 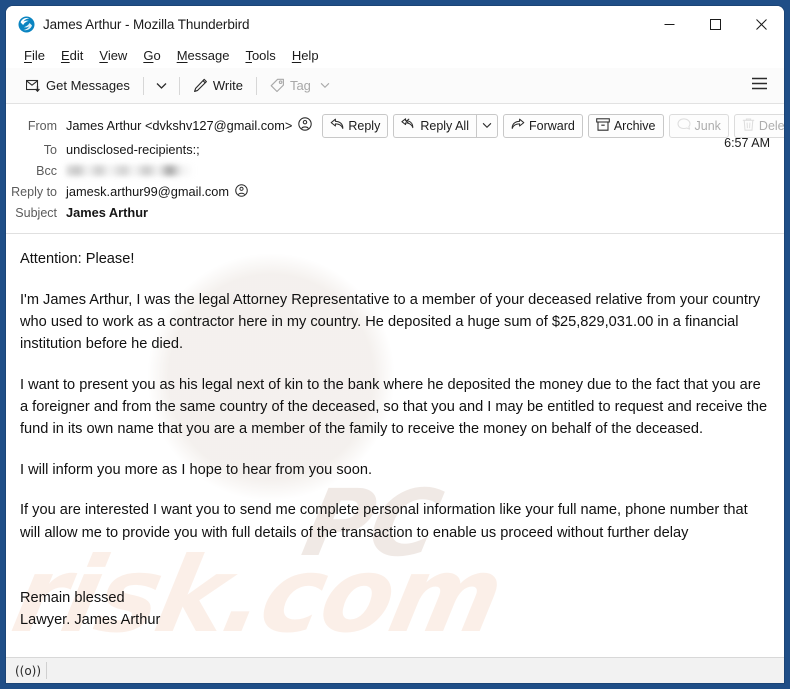 What do you see at coordinates (146, 24) in the screenshot?
I see `window-title: James Arthur - Mozilla Thunderbird` at bounding box center [146, 24].